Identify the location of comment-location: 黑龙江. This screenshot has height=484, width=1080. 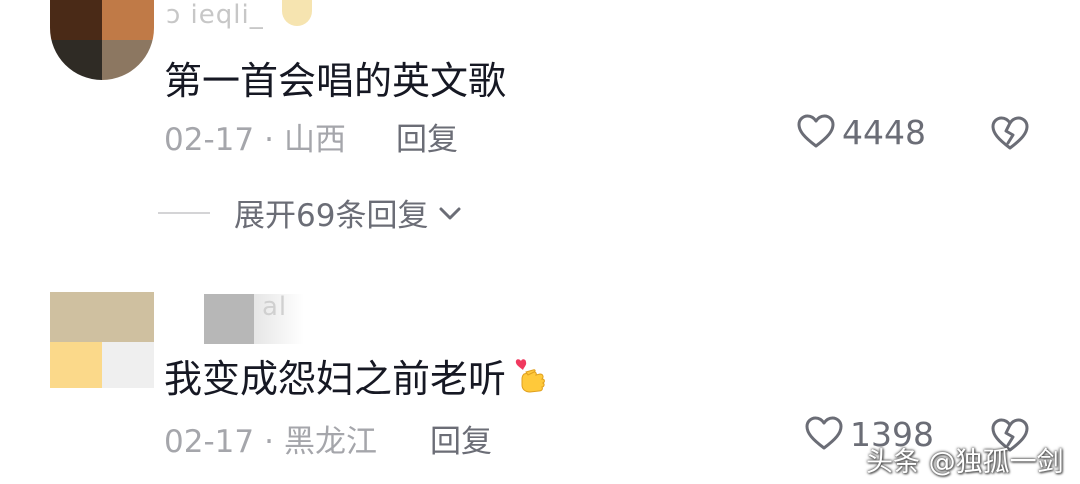
(330, 442).